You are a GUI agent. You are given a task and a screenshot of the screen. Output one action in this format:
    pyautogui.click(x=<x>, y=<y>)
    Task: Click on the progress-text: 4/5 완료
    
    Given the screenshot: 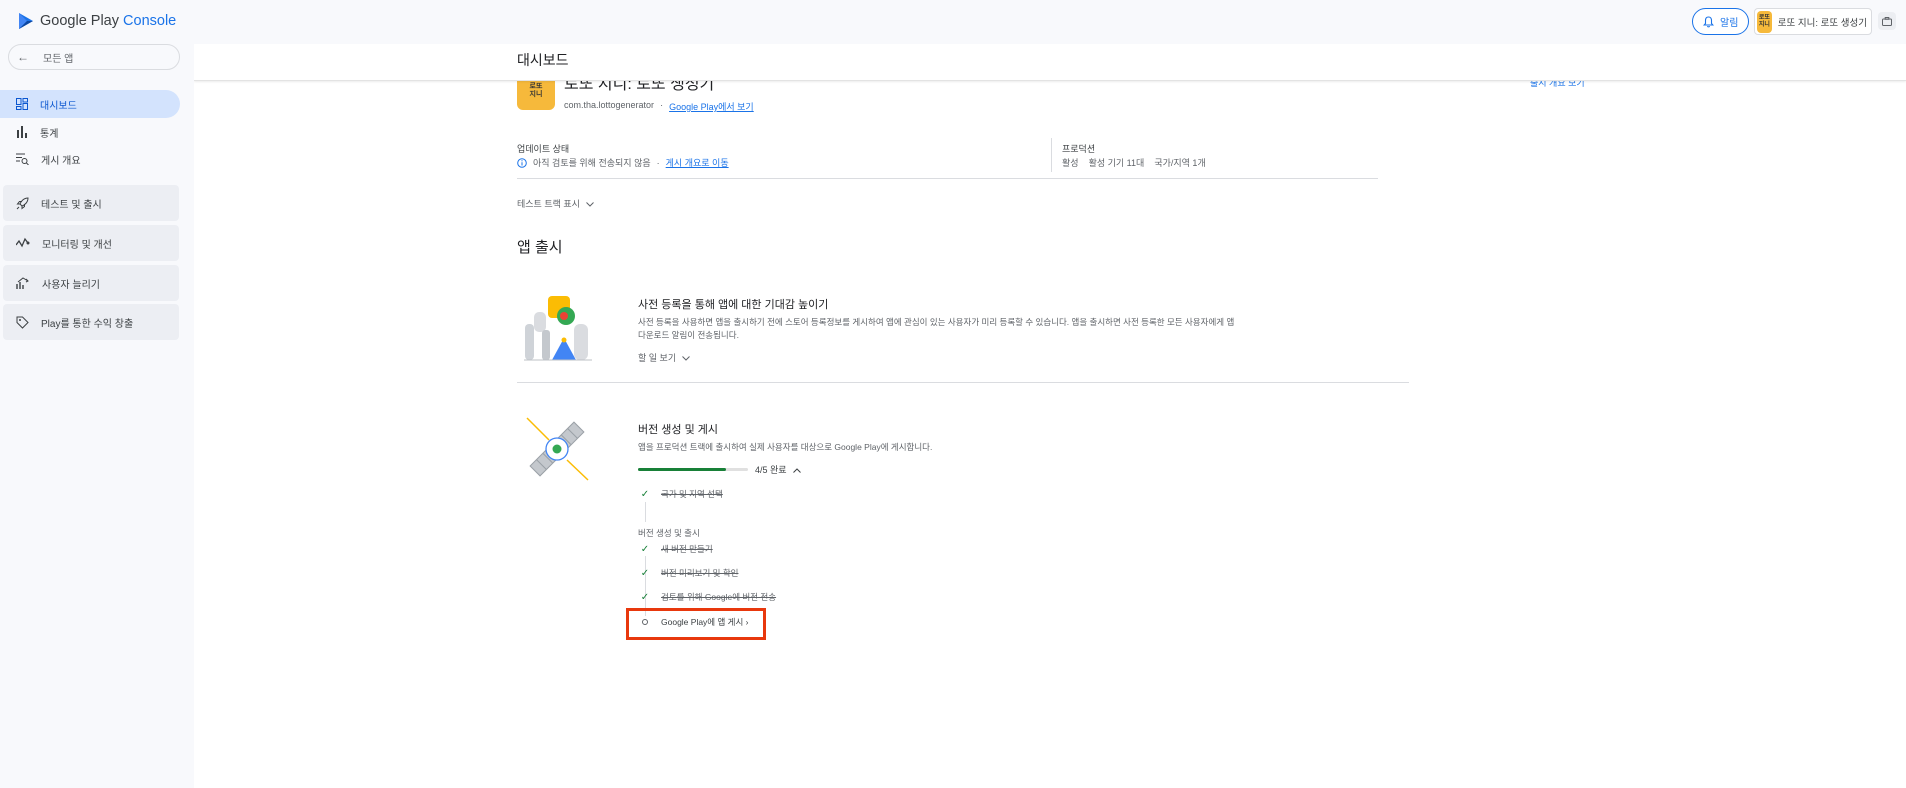 What is the action you would take?
    pyautogui.click(x=771, y=470)
    